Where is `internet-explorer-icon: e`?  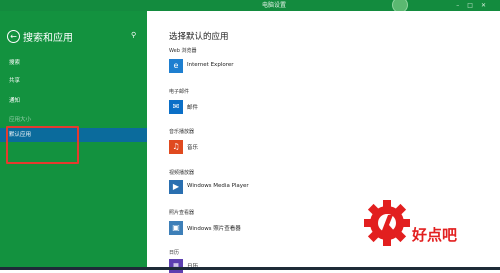 internet-explorer-icon: e is located at coordinates (176, 66).